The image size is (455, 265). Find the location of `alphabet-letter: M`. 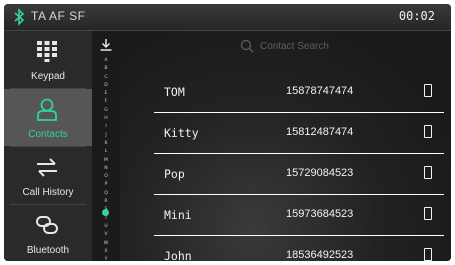

alphabet-letter: M is located at coordinates (106, 161).